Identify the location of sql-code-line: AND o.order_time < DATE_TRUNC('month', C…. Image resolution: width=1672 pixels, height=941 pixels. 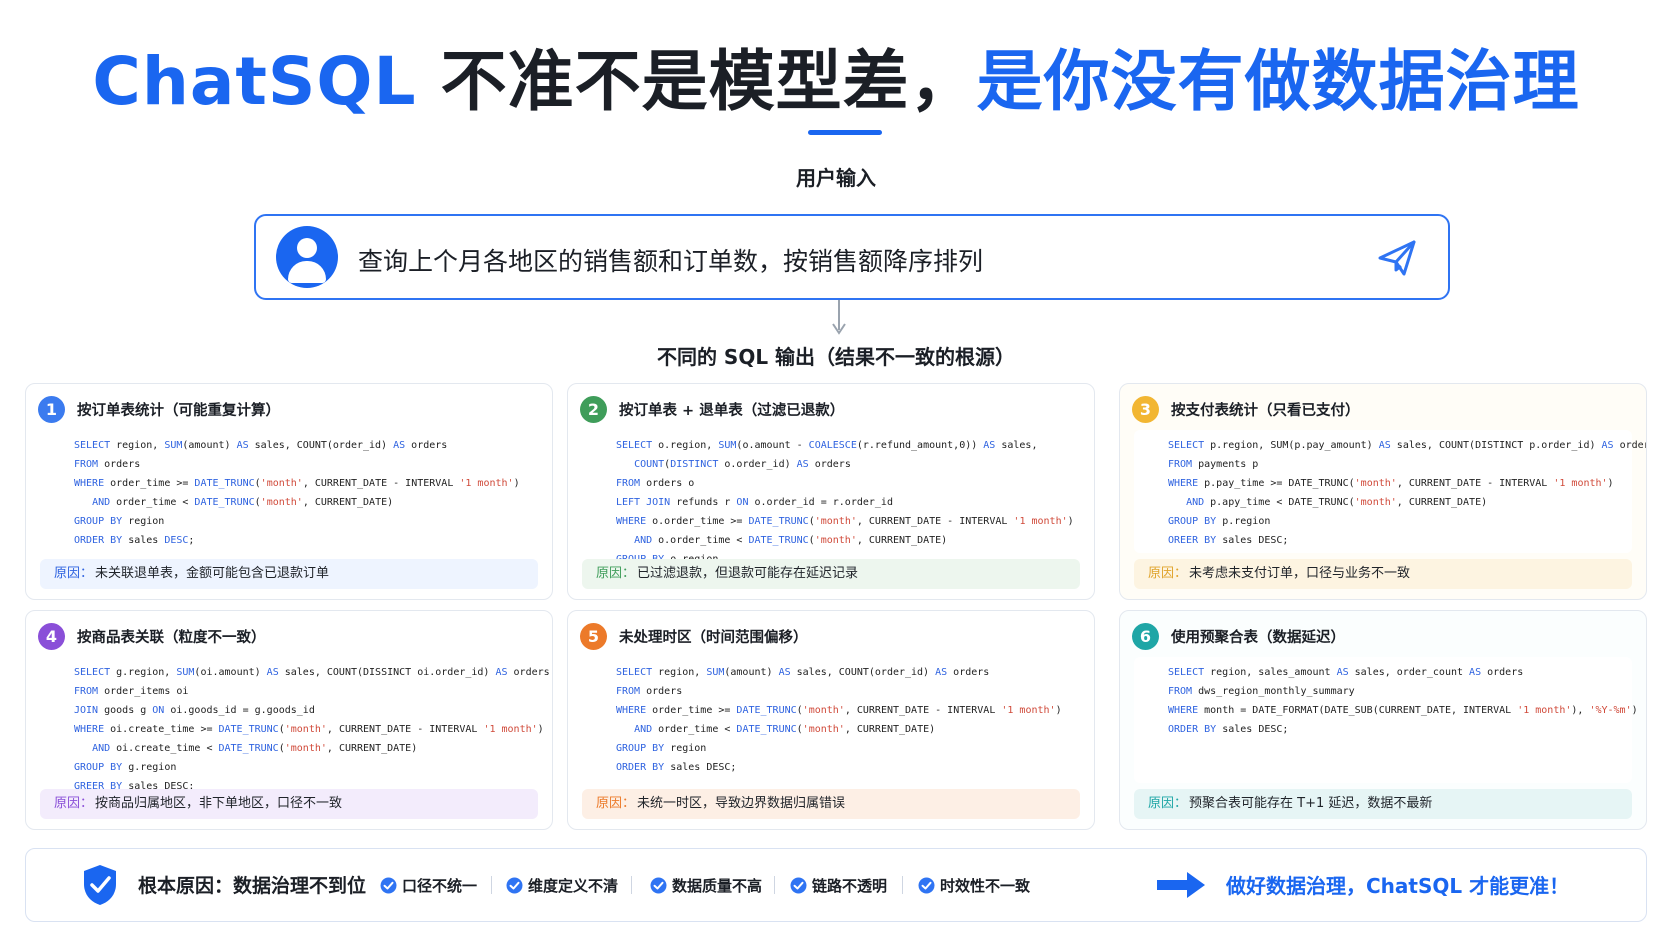
(791, 540).